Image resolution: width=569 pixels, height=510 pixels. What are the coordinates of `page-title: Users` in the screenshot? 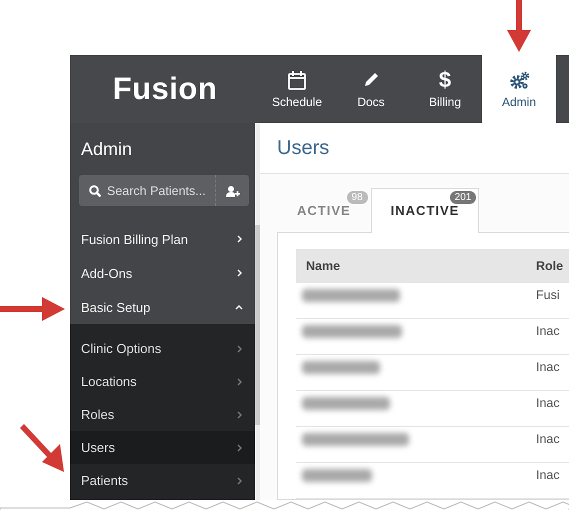 It's located at (303, 148).